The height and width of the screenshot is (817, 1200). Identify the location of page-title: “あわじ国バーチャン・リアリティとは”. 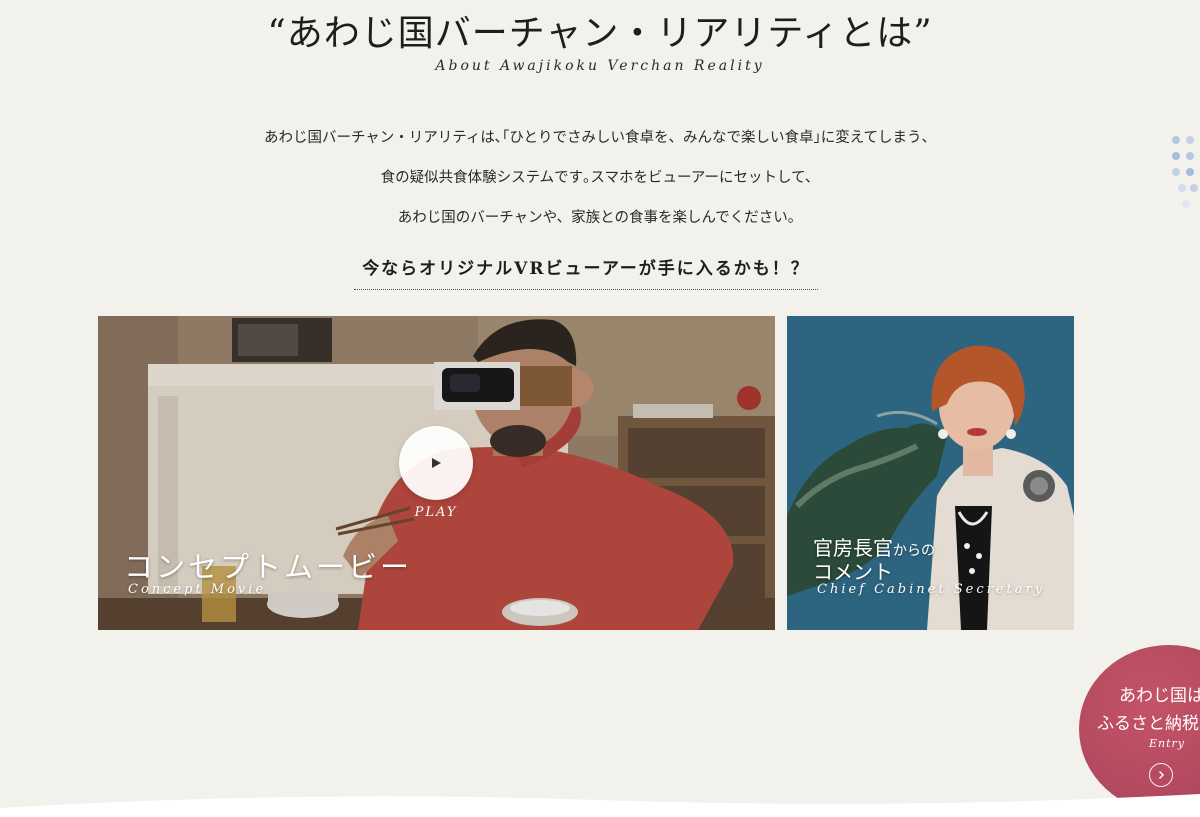
(600, 33).